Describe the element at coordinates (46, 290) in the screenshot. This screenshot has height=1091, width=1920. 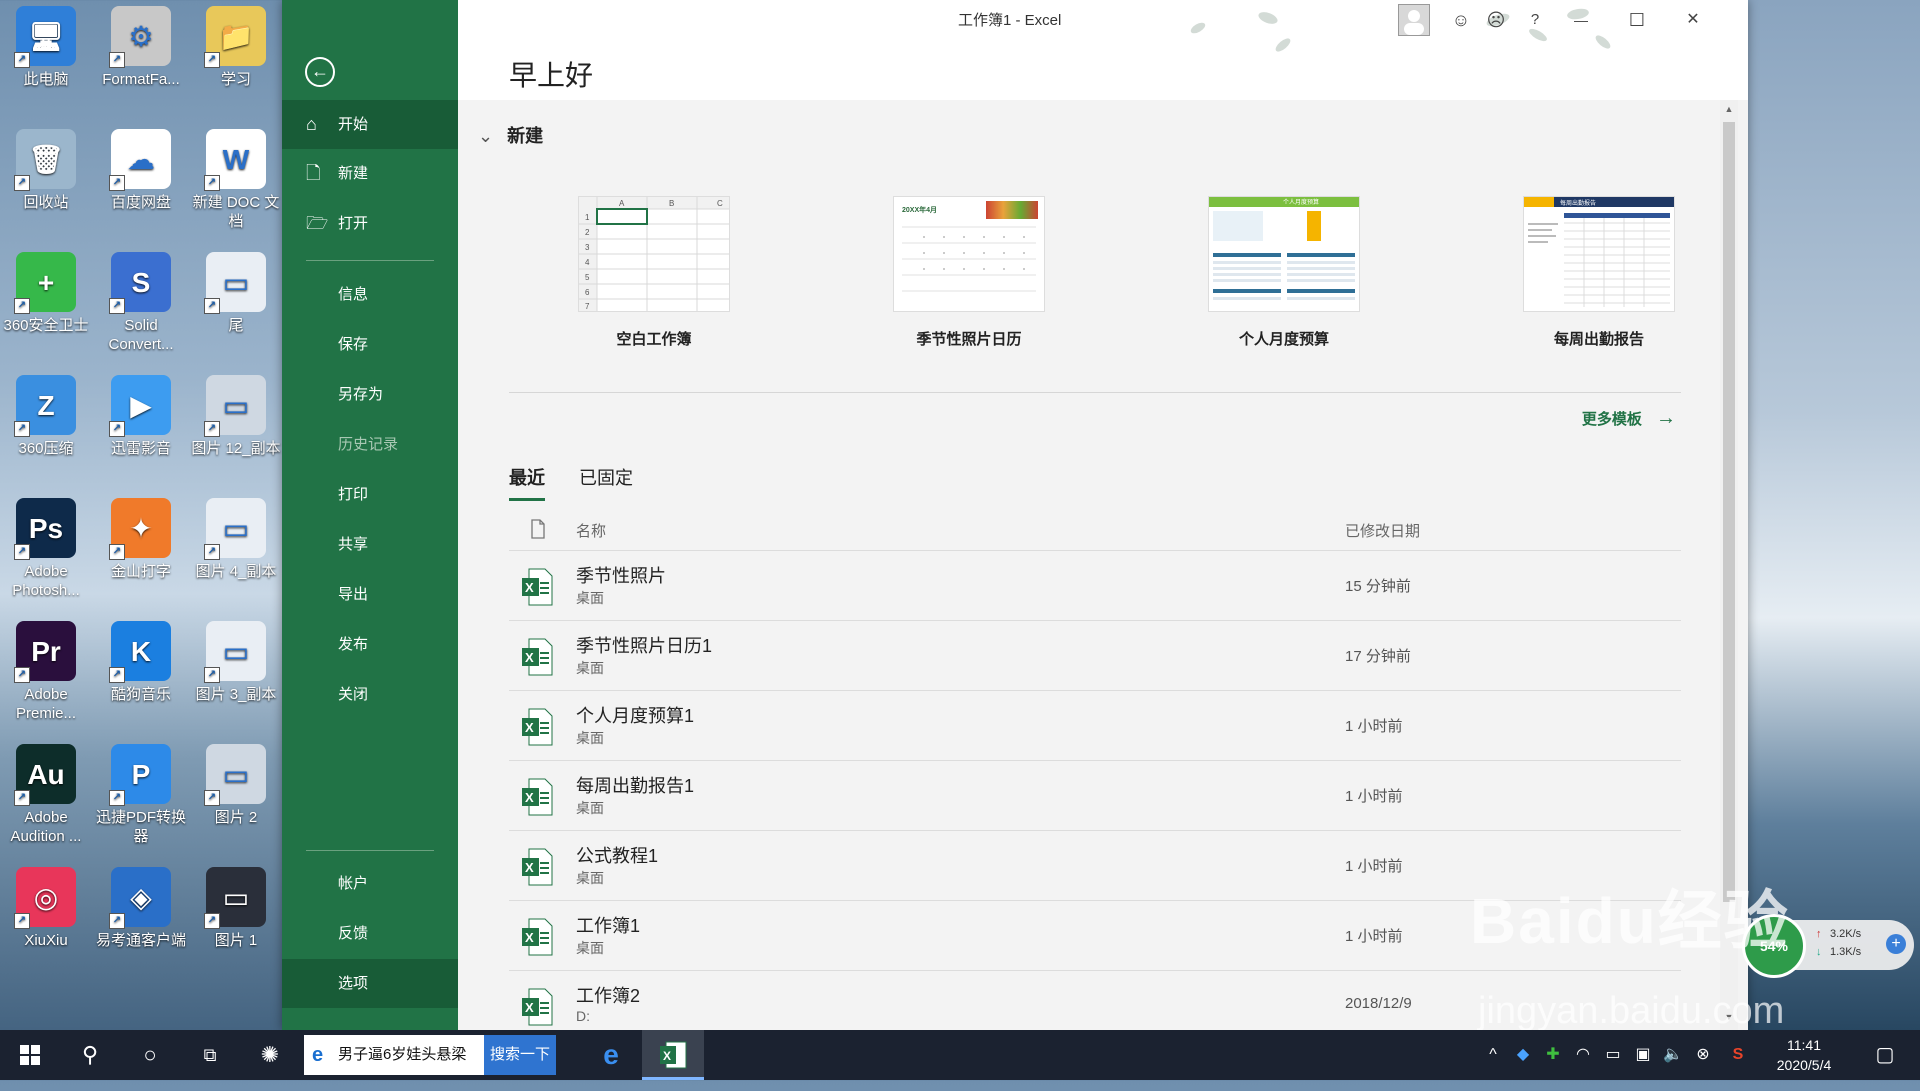
I see `desktop-icon: + ↗ 360安全卫士` at that location.